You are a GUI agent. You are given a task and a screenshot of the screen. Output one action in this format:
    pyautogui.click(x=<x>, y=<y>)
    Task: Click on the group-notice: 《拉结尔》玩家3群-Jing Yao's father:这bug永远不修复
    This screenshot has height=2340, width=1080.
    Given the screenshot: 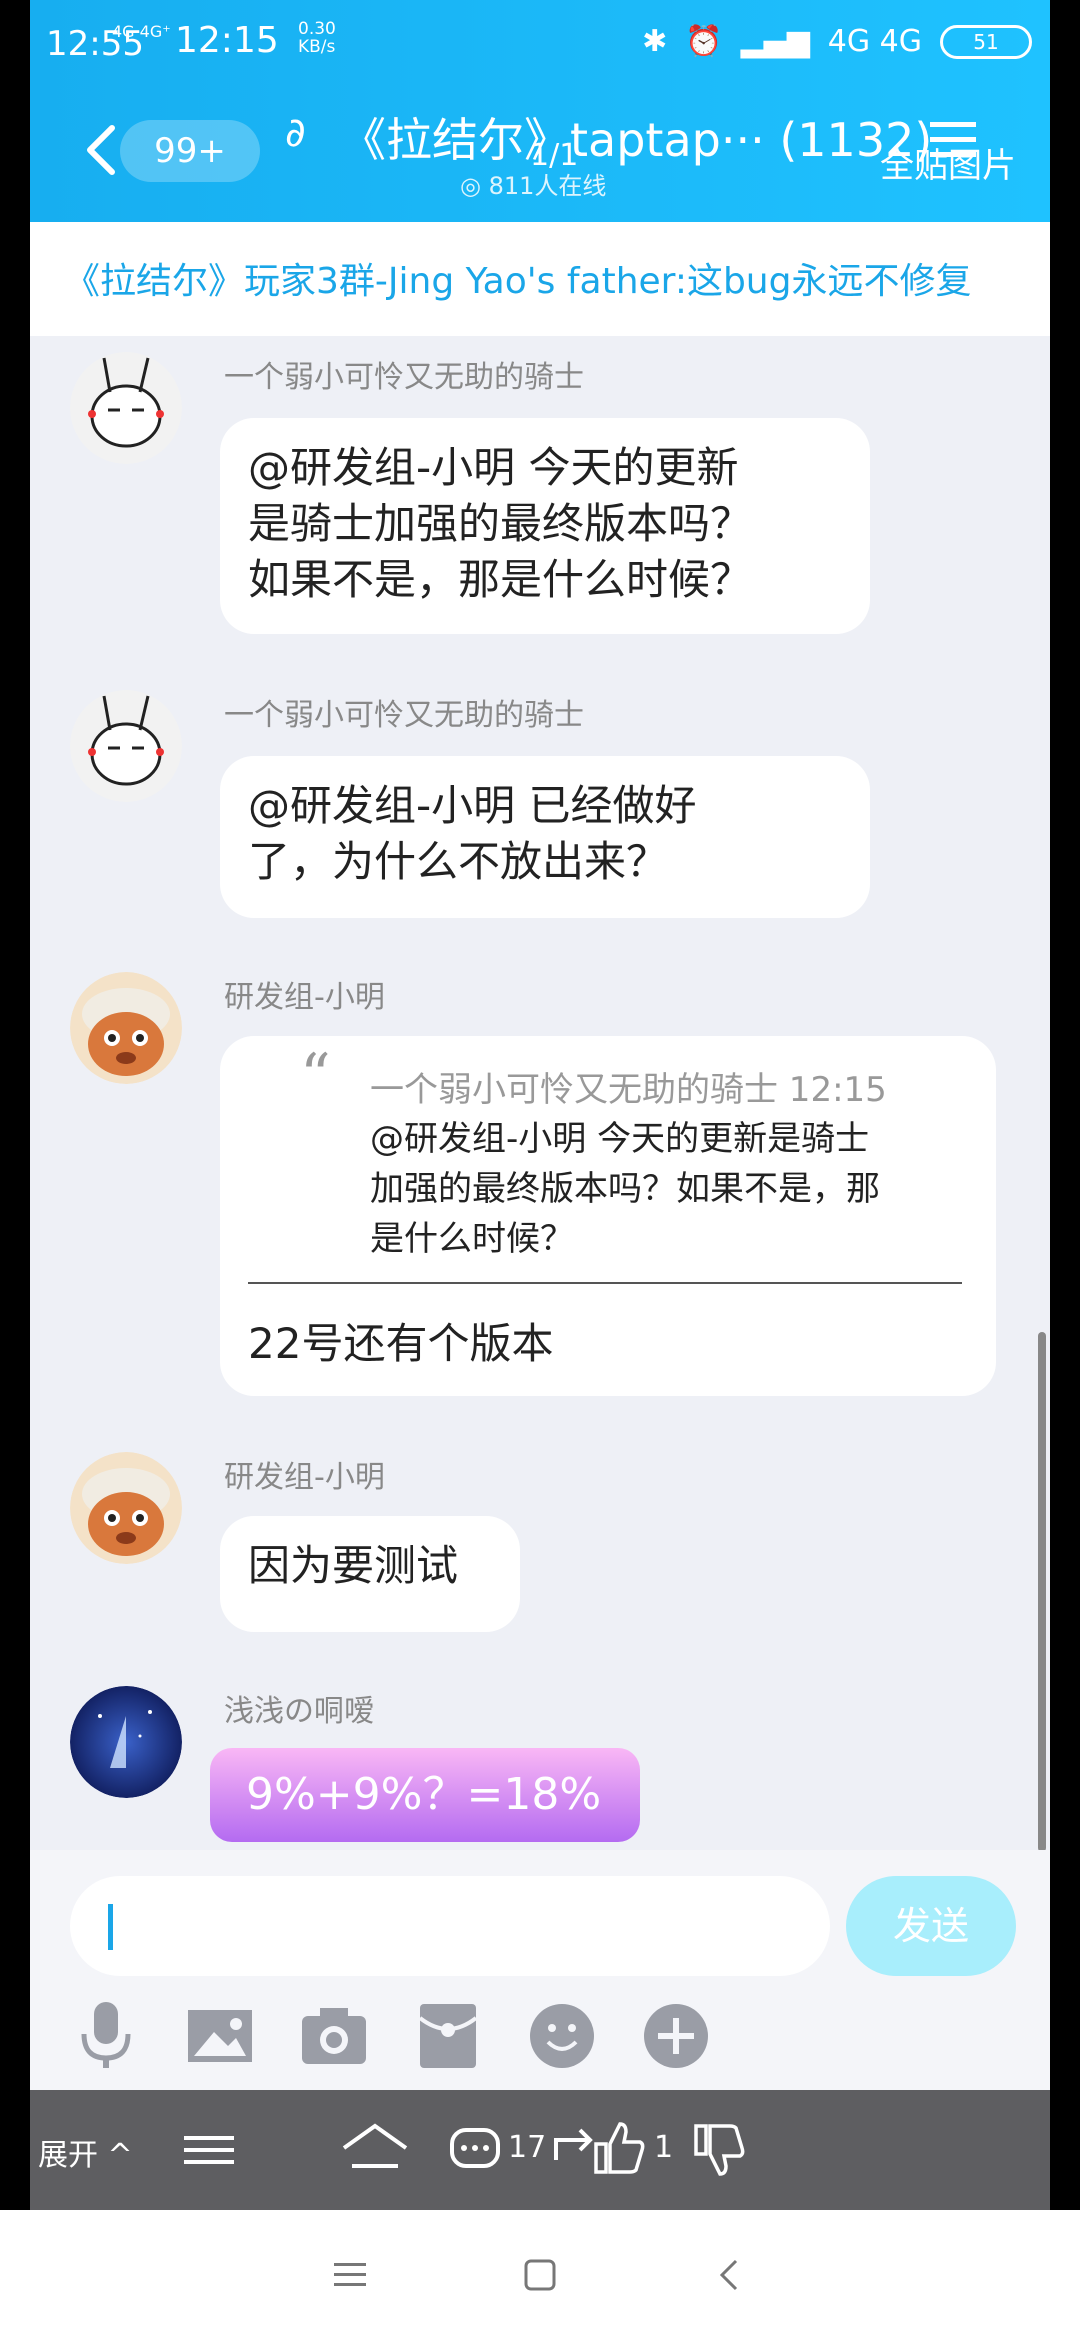 What is the action you would take?
    pyautogui.click(x=540, y=279)
    